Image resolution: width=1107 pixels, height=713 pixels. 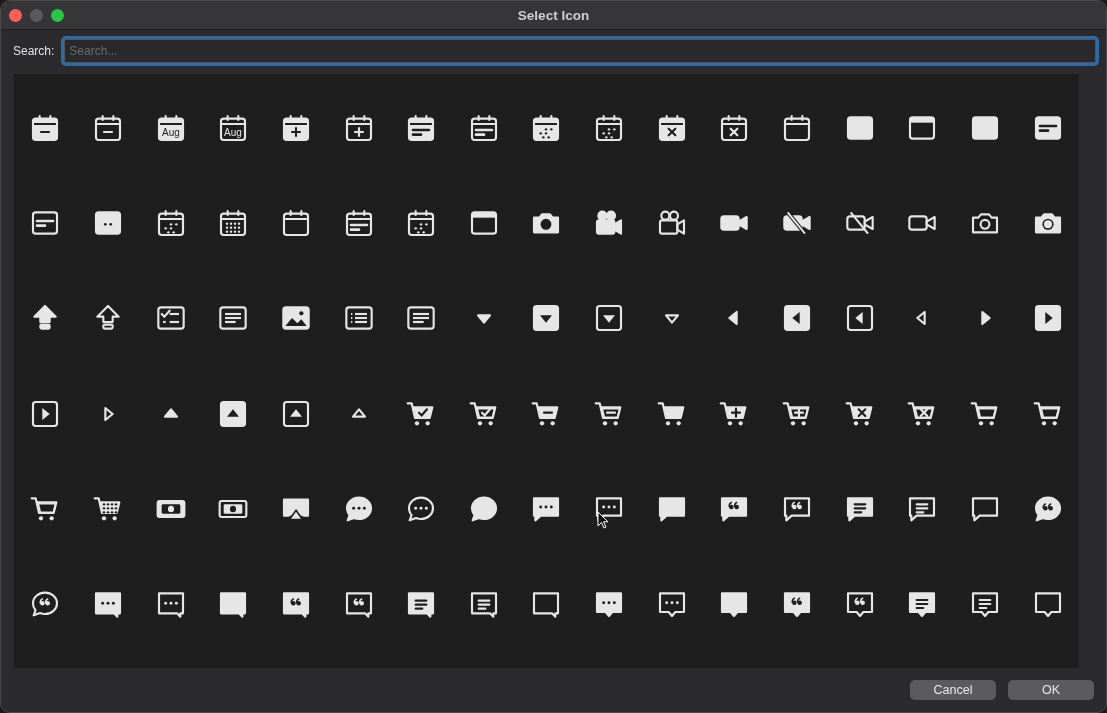 I want to click on zoom-button, so click(x=57, y=15).